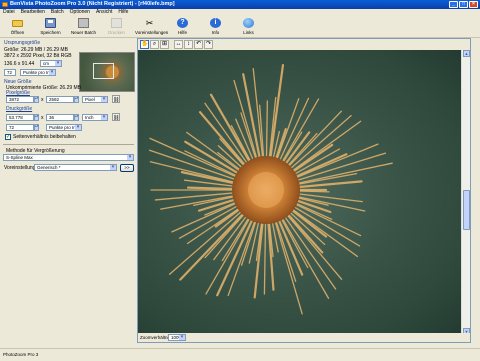 Image resolution: width=480 pixels, height=361 pixels. I want to click on minimize-button: _, so click(453, 4).